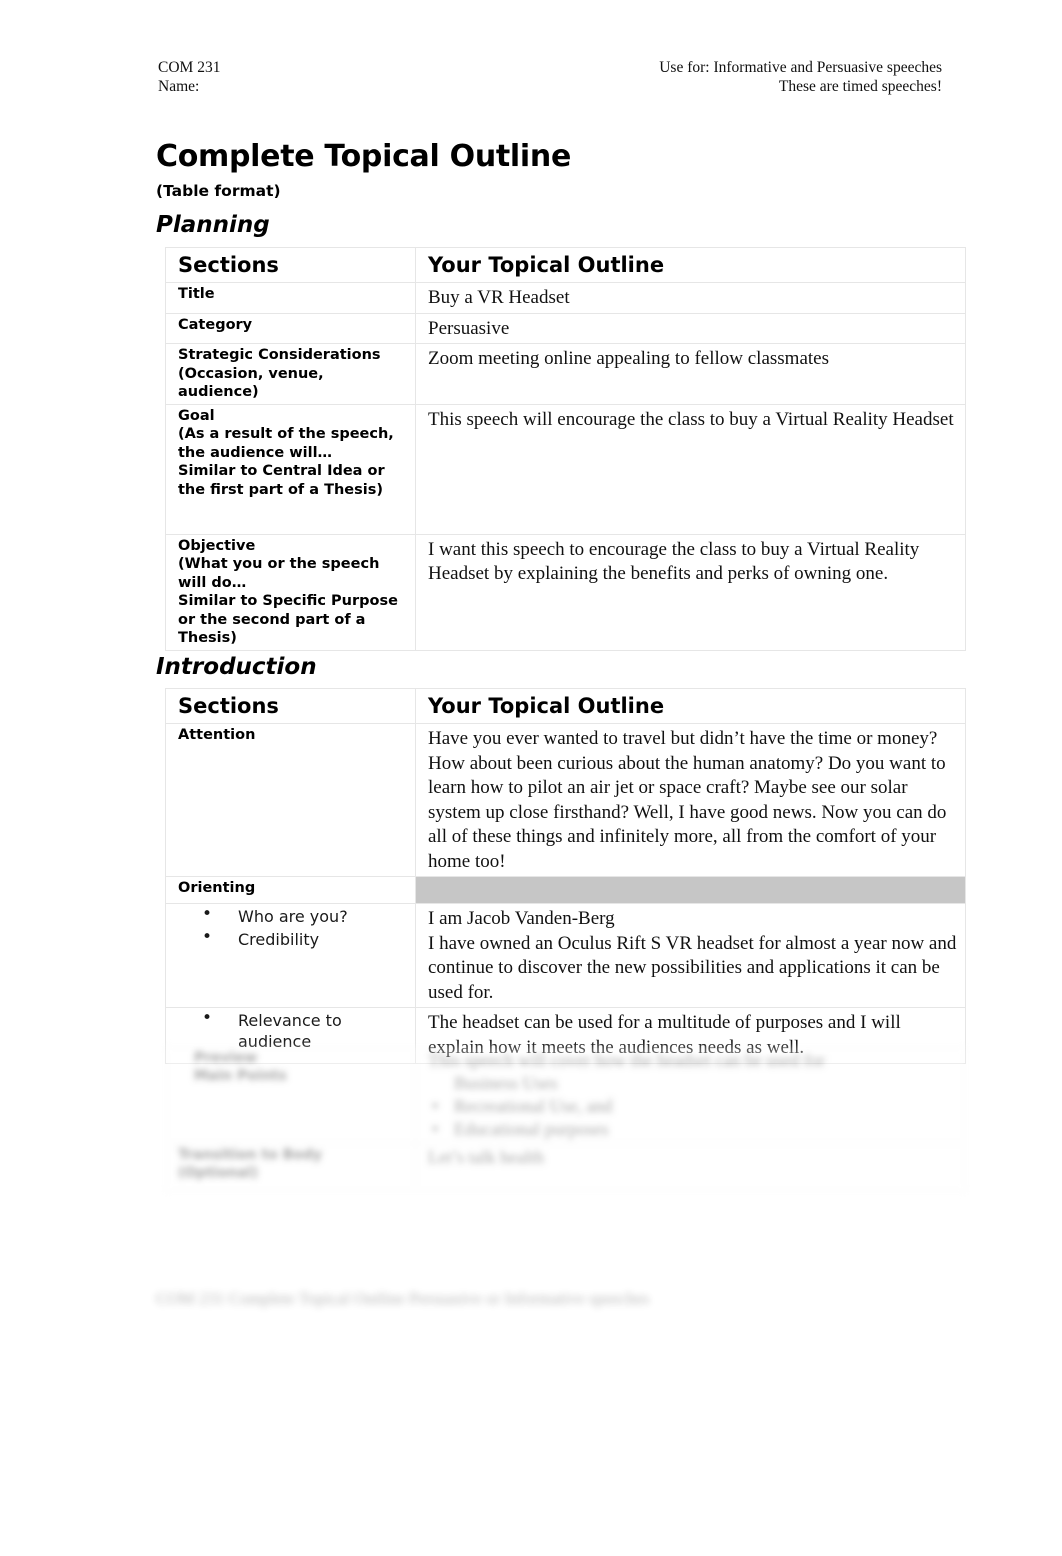  I want to click on list-item: • Credibility, so click(287, 938).